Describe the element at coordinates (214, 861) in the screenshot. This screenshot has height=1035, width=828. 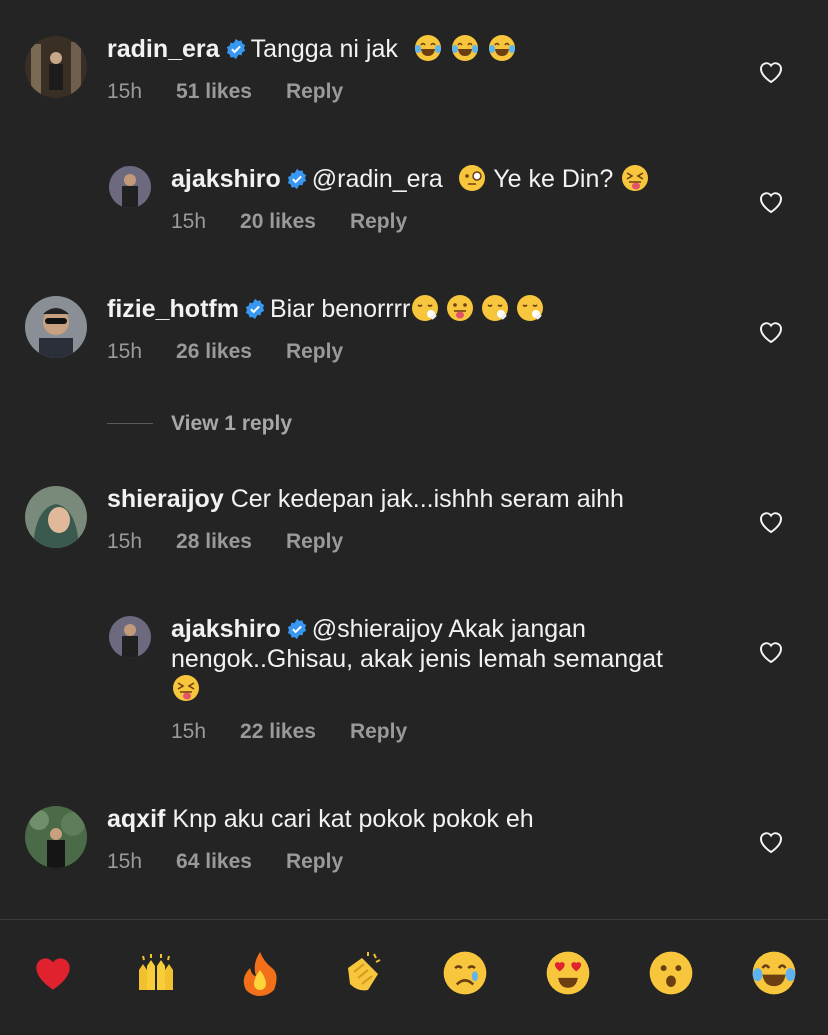
I see `likes-count: 64 likes` at that location.